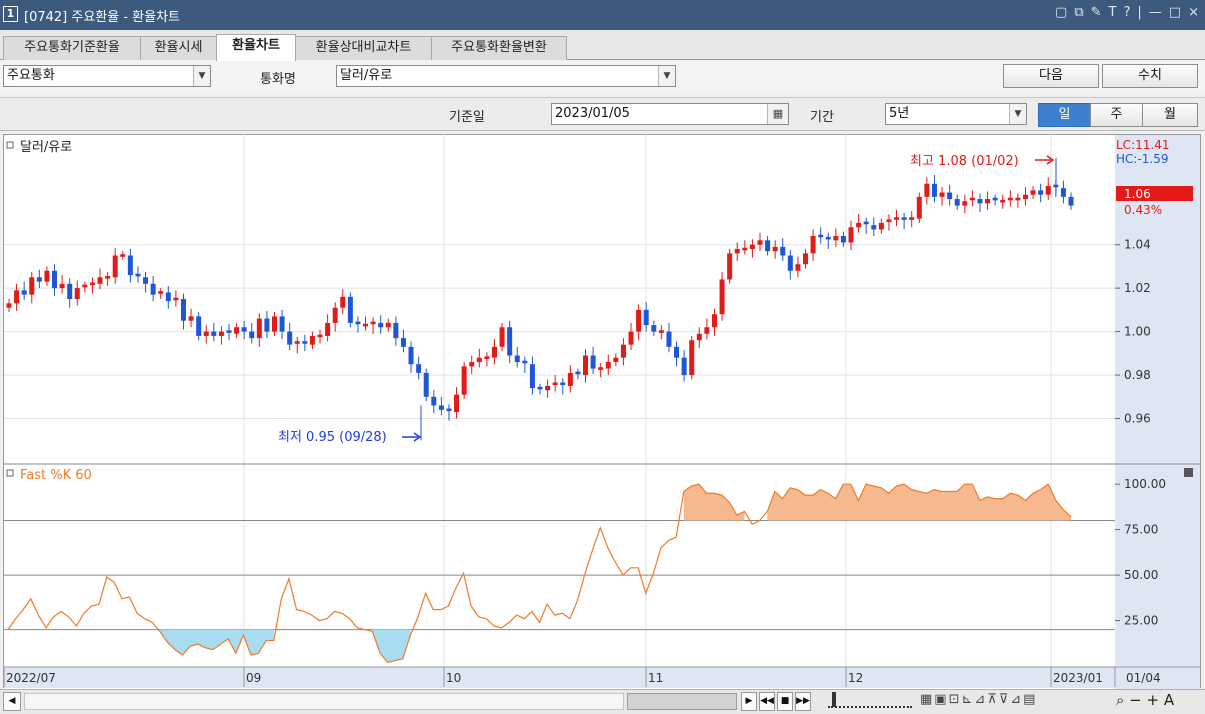 This screenshot has width=1205, height=714. I want to click on tab-rate-quotes: 환율시세, so click(178, 48).